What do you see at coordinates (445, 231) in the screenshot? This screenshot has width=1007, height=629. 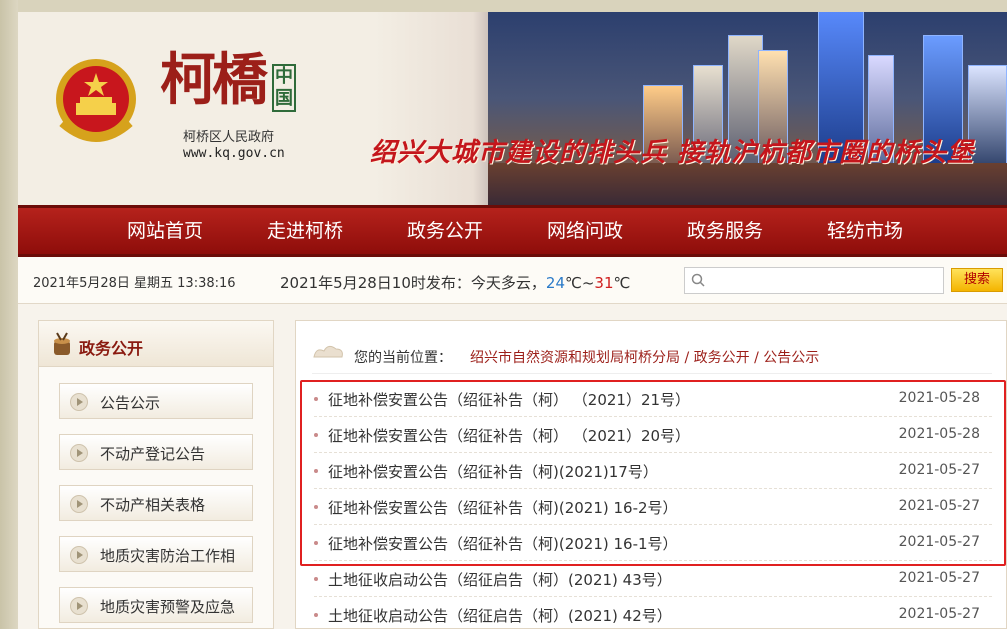 I see `nav-item-gov-affairs: 政务公开` at bounding box center [445, 231].